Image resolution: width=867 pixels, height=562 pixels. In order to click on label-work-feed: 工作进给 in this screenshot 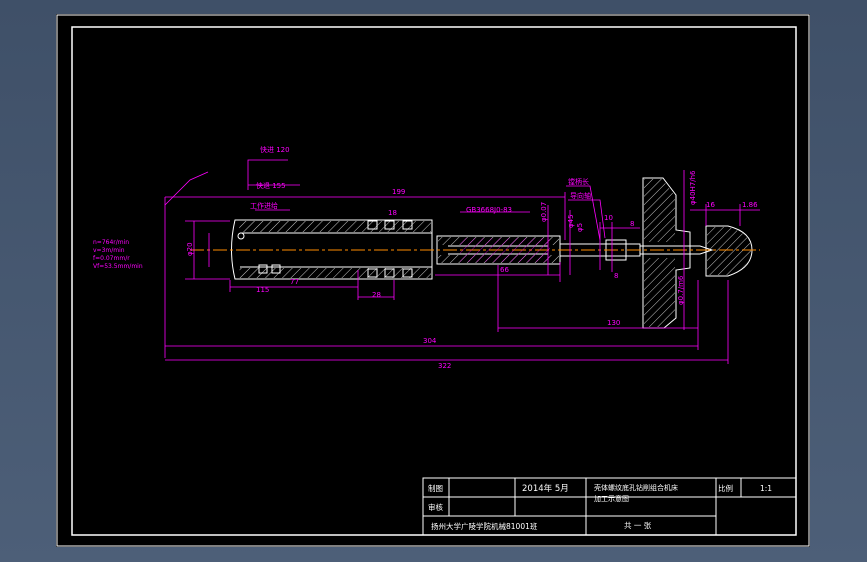, I will do `click(264, 205)`.